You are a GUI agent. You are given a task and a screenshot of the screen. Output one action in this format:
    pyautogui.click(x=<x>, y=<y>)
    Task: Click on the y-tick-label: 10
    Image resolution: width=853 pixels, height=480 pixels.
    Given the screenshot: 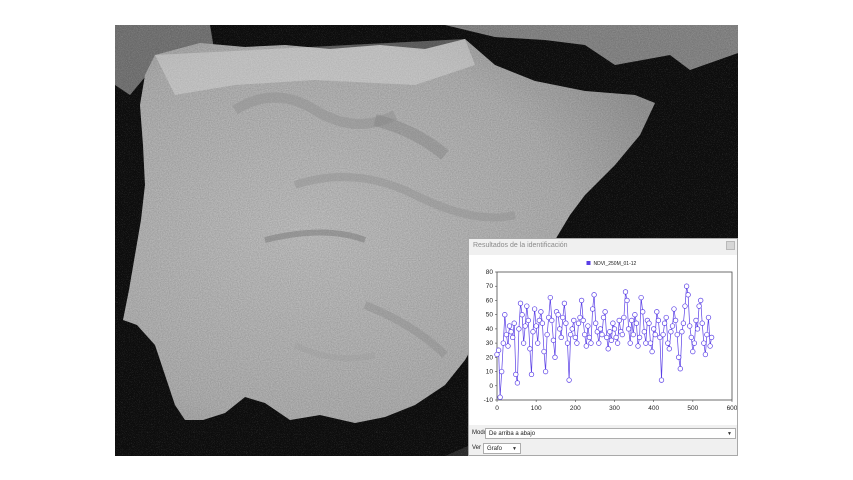 What is the action you would take?
    pyautogui.click(x=490, y=372)
    